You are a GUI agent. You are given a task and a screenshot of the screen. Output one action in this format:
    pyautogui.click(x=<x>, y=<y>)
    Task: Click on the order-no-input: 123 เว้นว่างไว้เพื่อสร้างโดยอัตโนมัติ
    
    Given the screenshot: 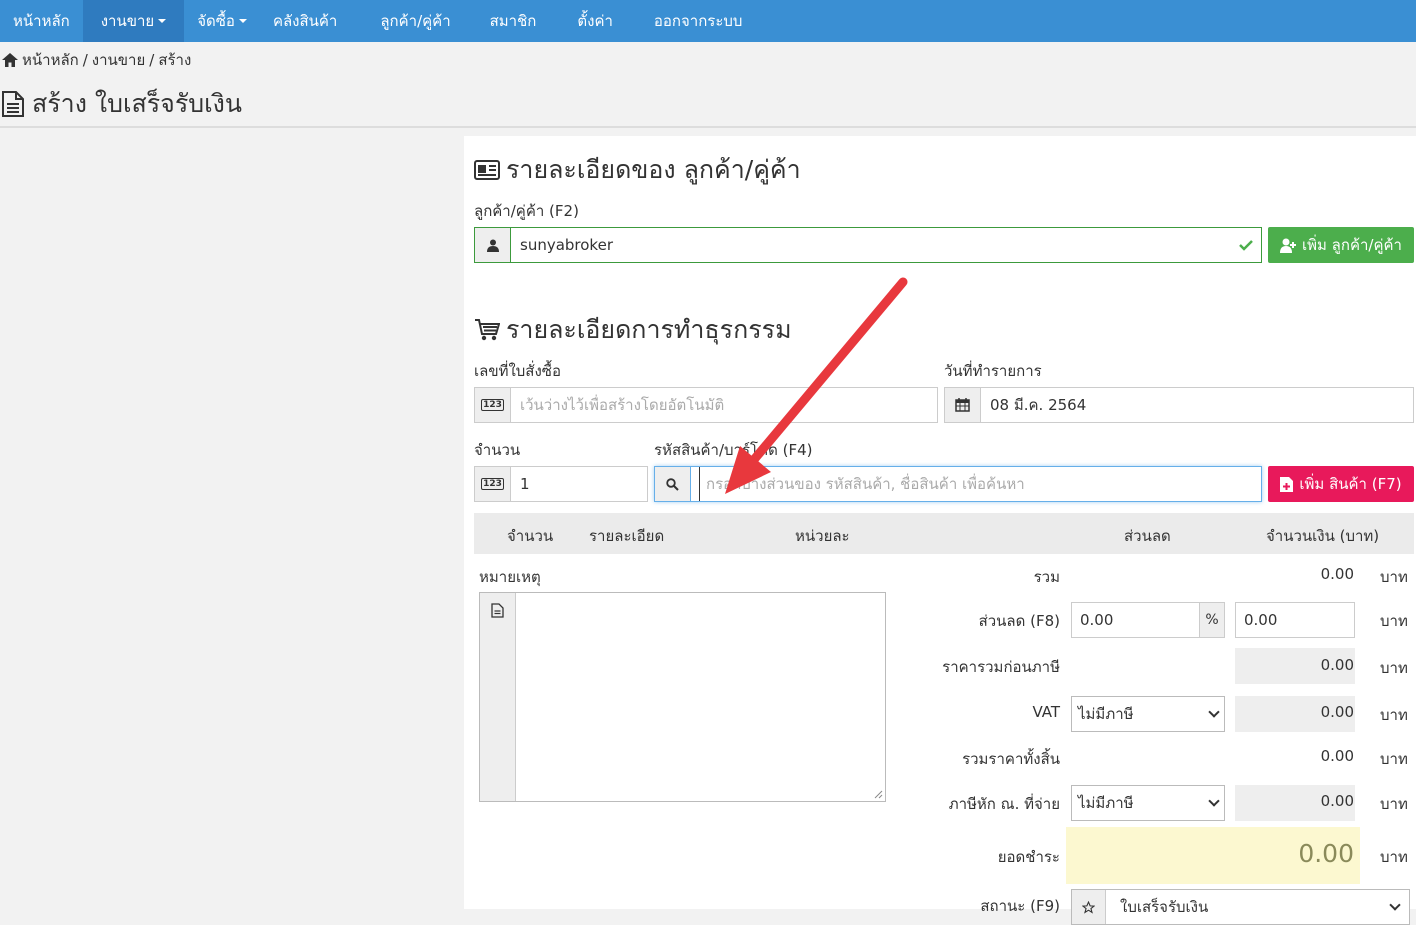 What is the action you would take?
    pyautogui.click(x=706, y=405)
    